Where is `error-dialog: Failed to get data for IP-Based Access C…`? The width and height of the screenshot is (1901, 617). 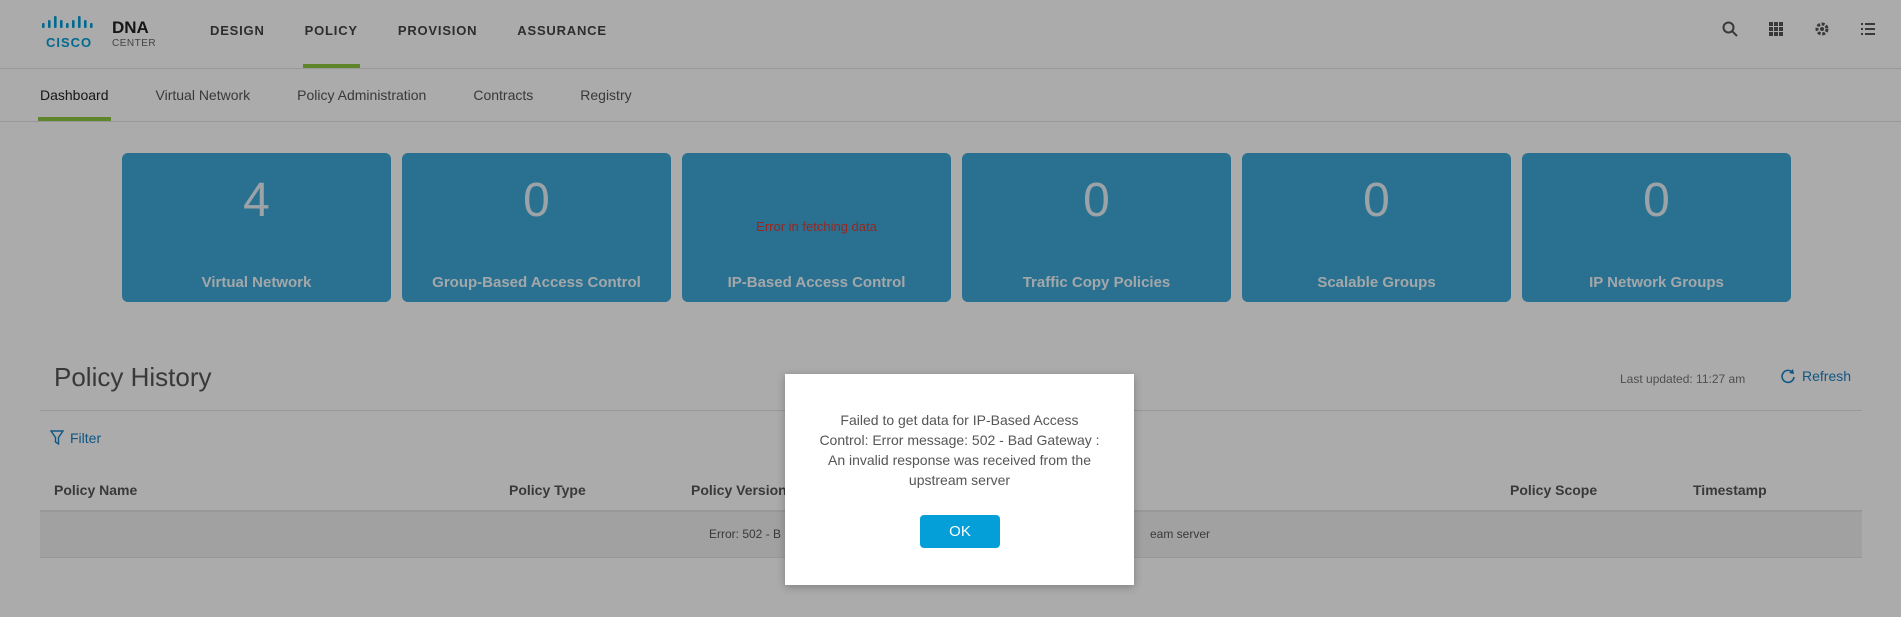
error-dialog: Failed to get data for IP-Based Access C… is located at coordinates (959, 479).